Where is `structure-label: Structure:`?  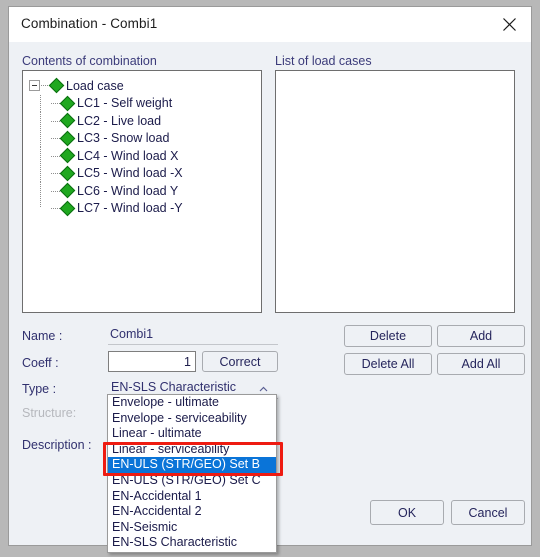 structure-label: Structure: is located at coordinates (49, 413).